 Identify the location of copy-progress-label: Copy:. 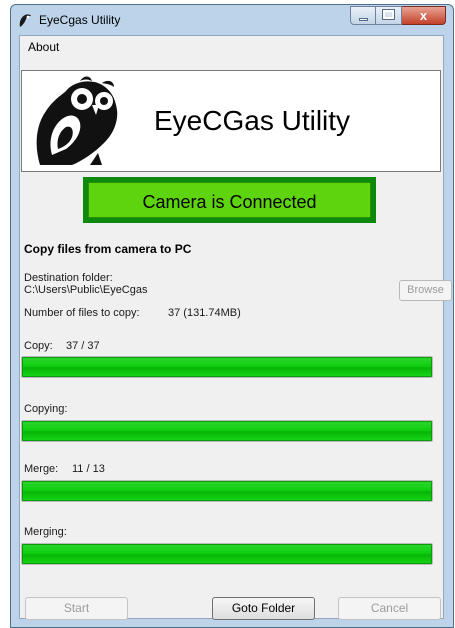
(38, 346).